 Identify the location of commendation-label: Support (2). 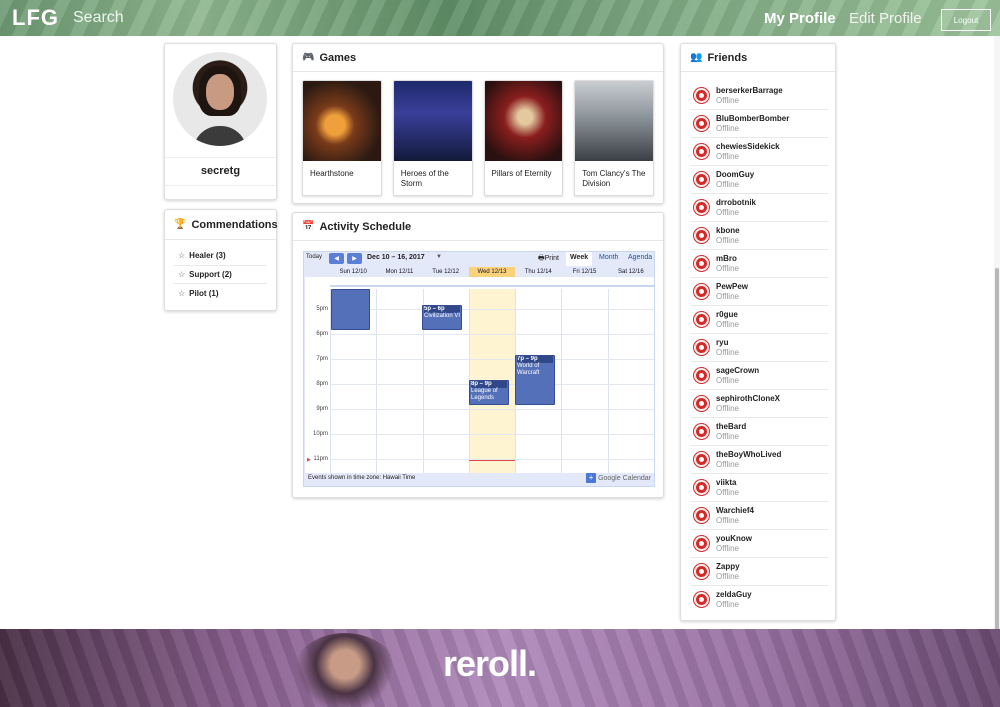
(210, 274).